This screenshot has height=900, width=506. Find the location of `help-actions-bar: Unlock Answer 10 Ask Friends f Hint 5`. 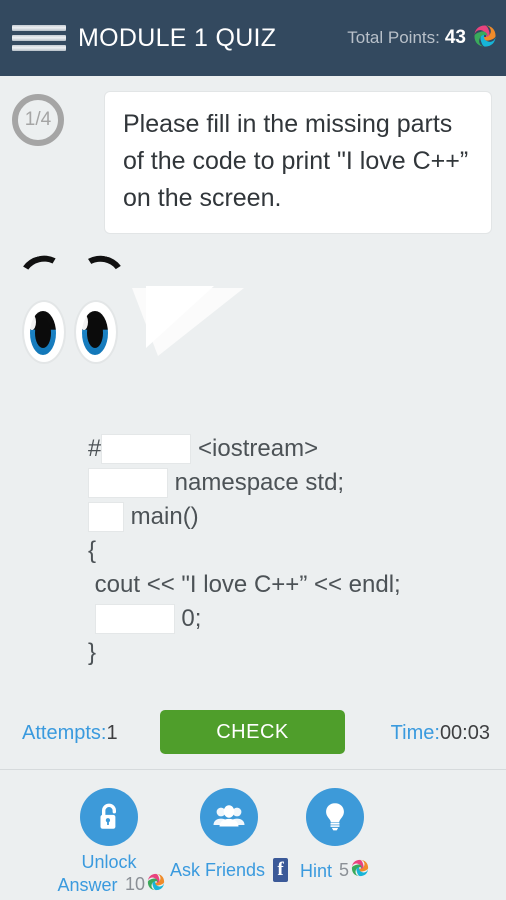

help-actions-bar: Unlock Answer 10 Ask Friends f Hint 5 is located at coordinates (253, 835).